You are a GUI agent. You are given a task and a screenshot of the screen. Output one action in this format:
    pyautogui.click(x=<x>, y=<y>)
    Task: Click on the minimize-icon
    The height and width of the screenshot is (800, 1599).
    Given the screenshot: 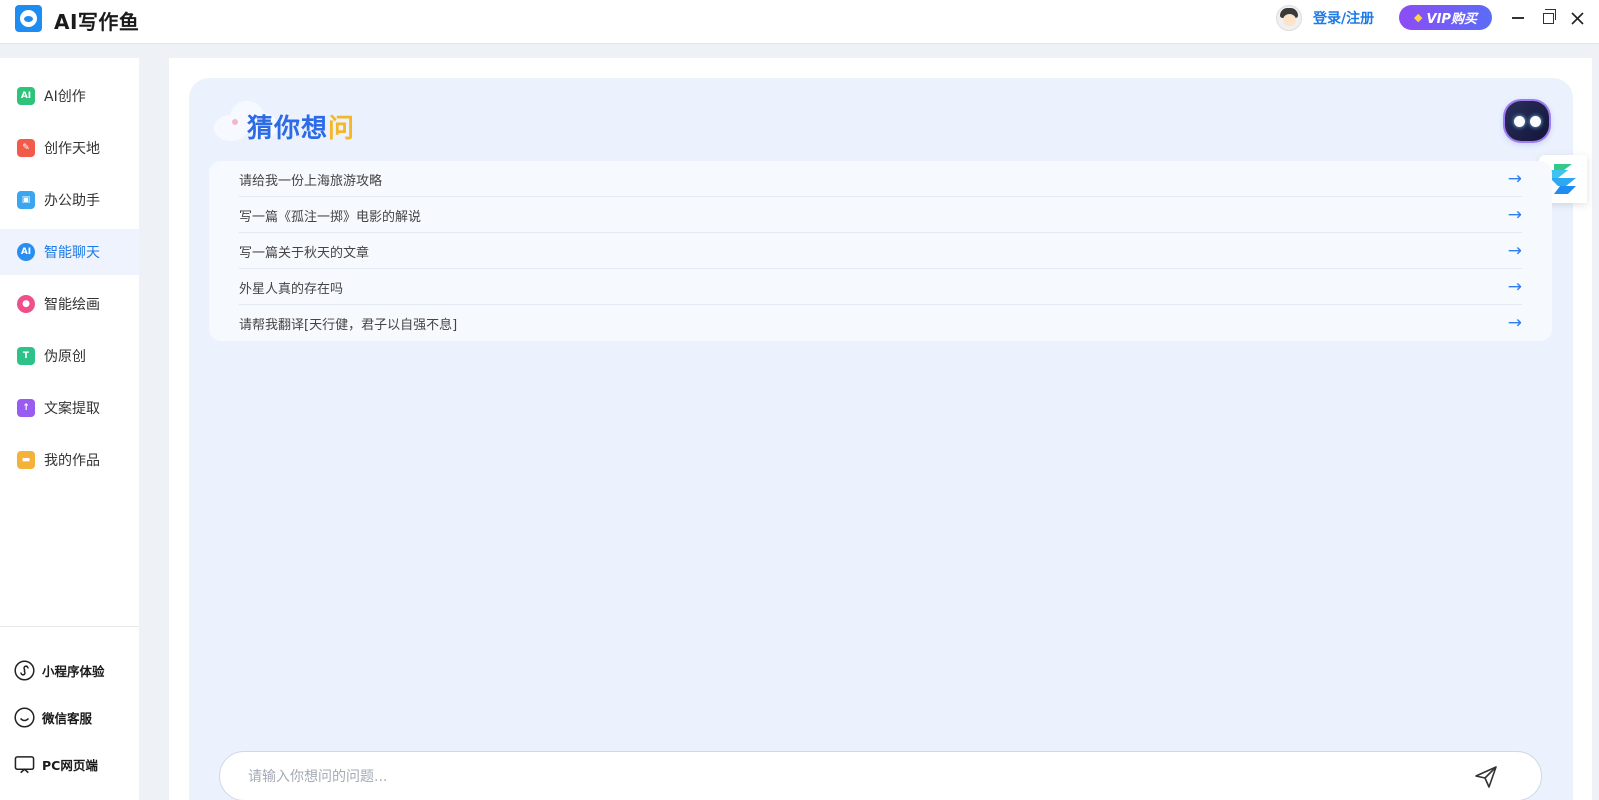 What is the action you would take?
    pyautogui.click(x=1518, y=18)
    